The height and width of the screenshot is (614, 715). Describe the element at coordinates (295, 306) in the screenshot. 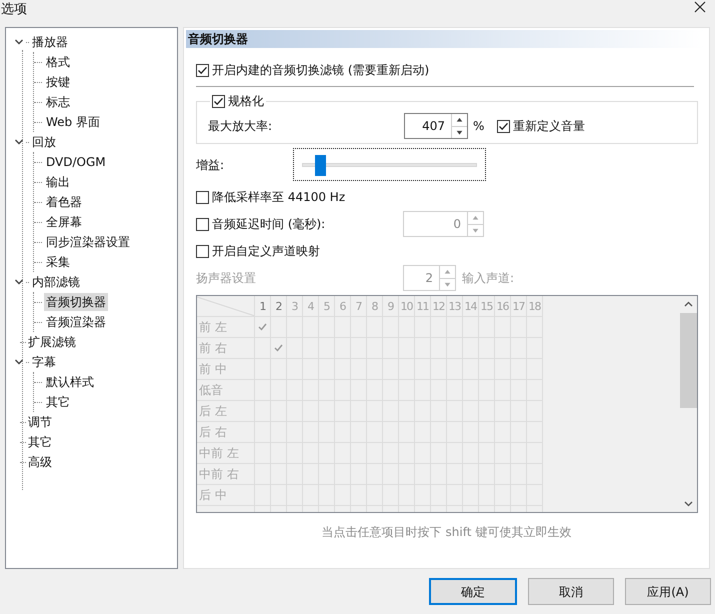

I see `column-header: 3` at that location.